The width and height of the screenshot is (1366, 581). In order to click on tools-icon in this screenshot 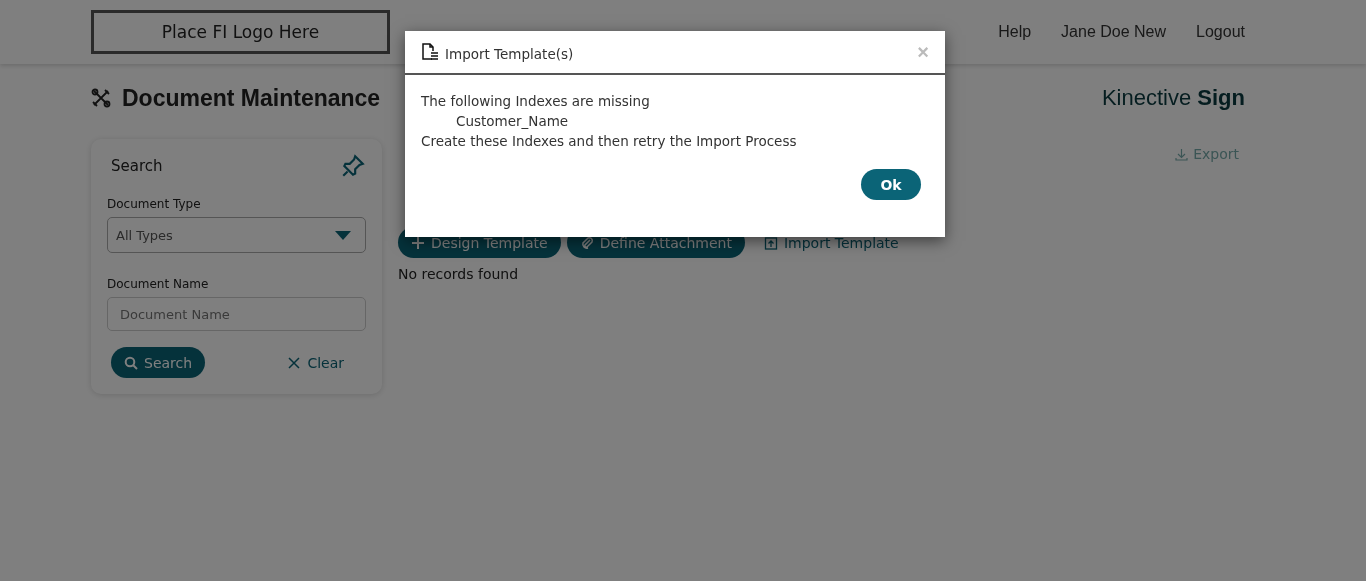, I will do `click(101, 98)`.